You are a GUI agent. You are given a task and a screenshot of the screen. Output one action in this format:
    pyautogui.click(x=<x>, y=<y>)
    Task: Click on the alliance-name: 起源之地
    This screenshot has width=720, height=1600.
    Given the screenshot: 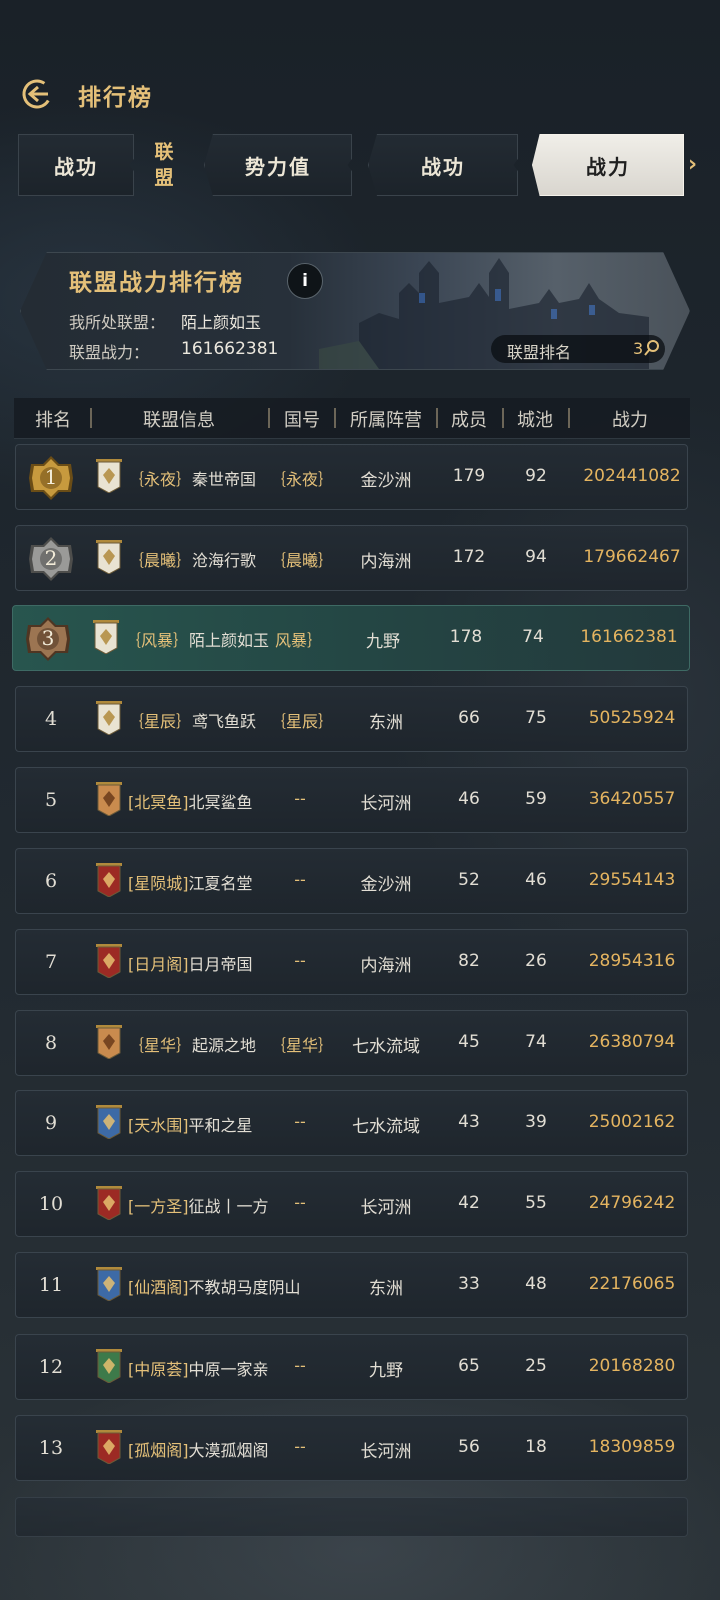 What is the action you would take?
    pyautogui.click(x=224, y=1045)
    